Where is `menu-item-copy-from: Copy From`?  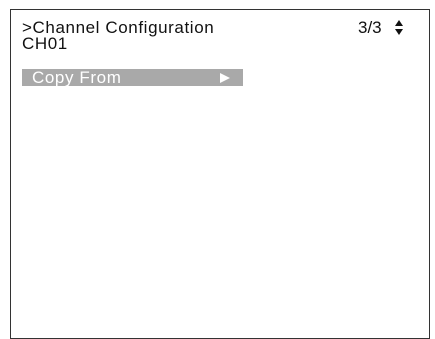
menu-item-copy-from: Copy From is located at coordinates (132, 77).